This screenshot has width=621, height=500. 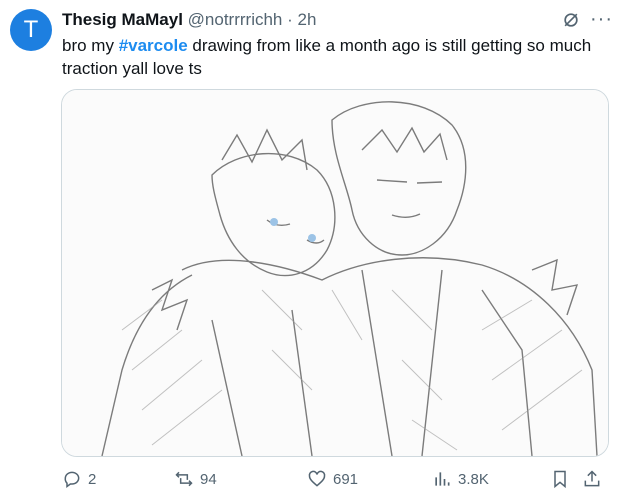 What do you see at coordinates (473, 479) in the screenshot?
I see `views-count: 3.8K` at bounding box center [473, 479].